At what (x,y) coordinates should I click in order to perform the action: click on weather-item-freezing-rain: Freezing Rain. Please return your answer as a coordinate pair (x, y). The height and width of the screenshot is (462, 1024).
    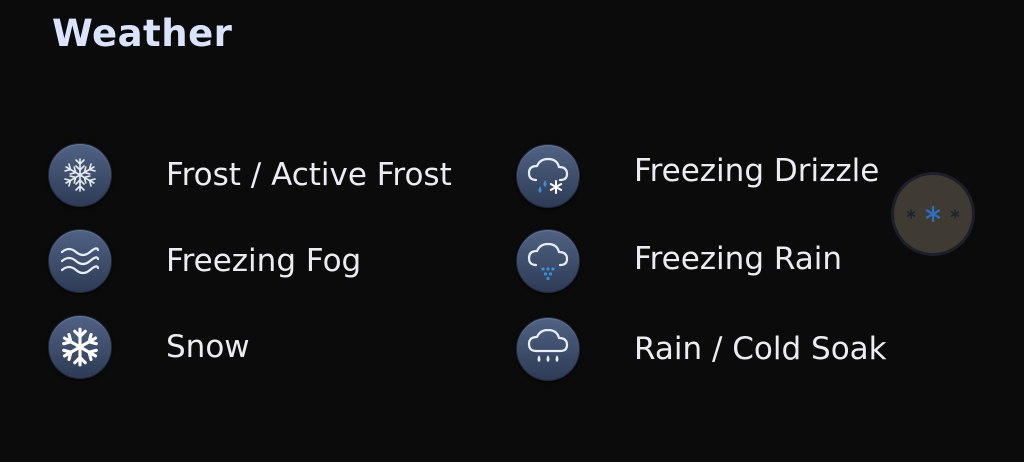
    Looking at the image, I should click on (679, 261).